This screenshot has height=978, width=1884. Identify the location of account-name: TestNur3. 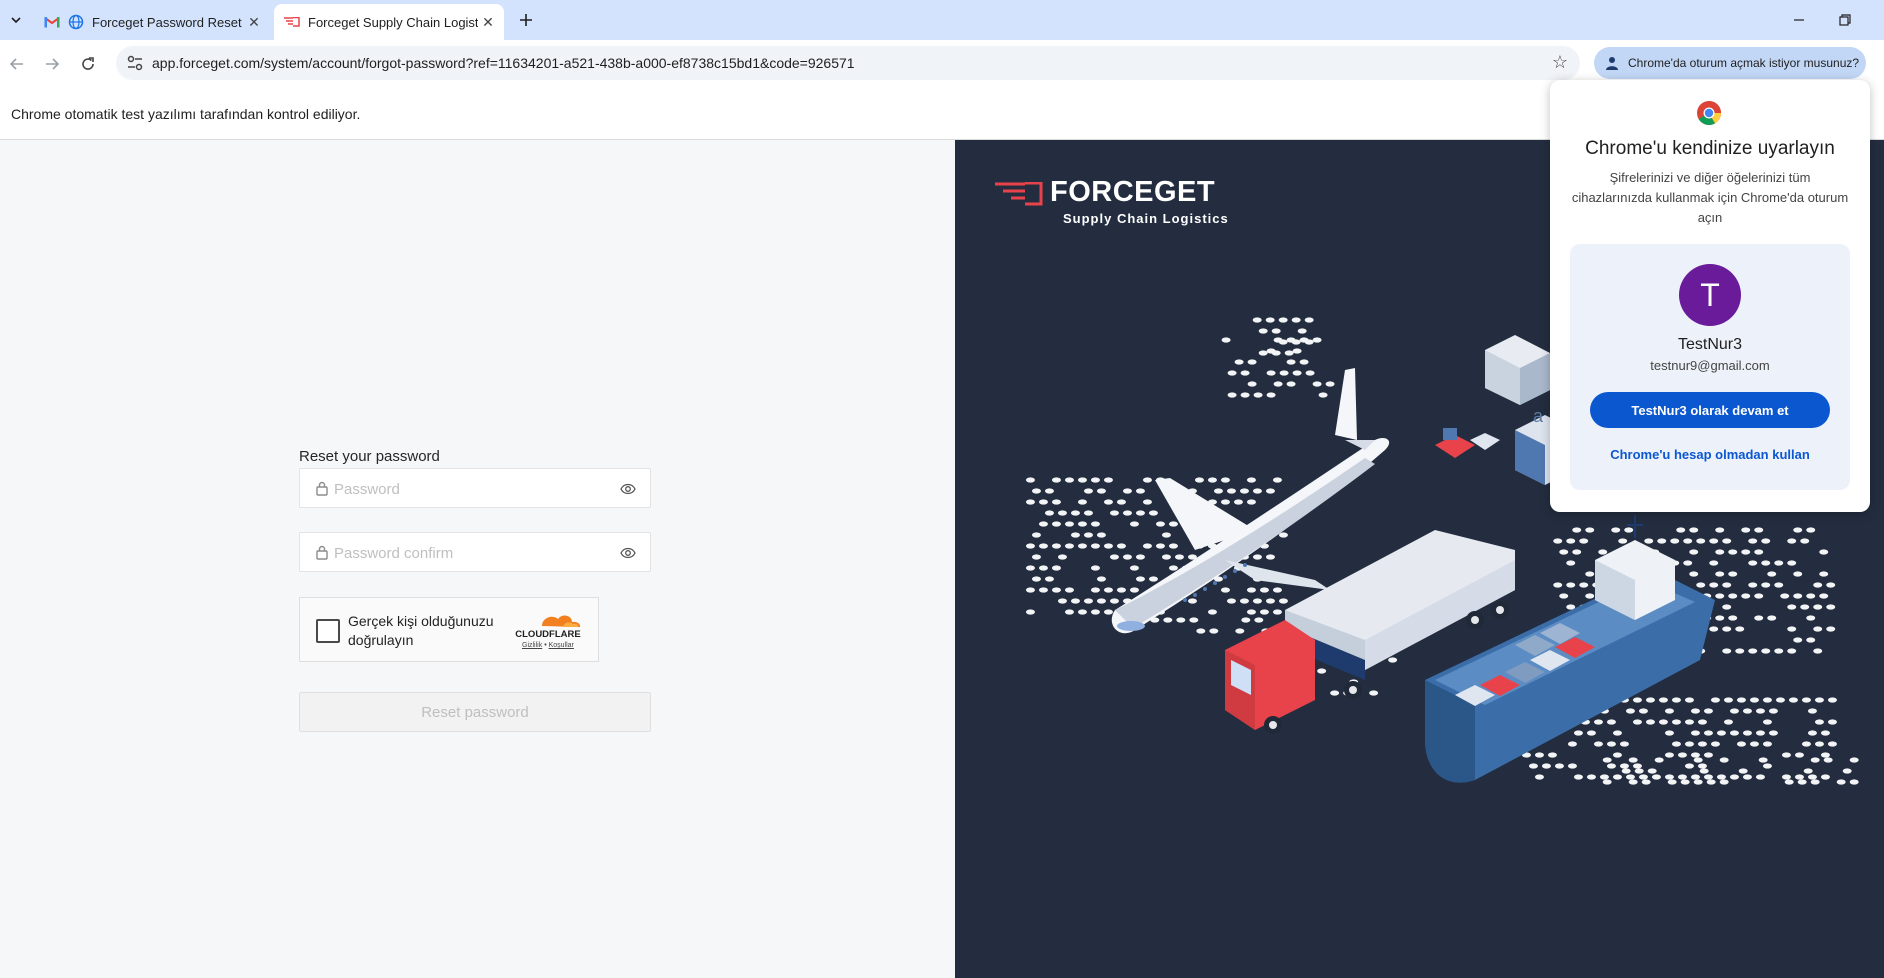
(1710, 344).